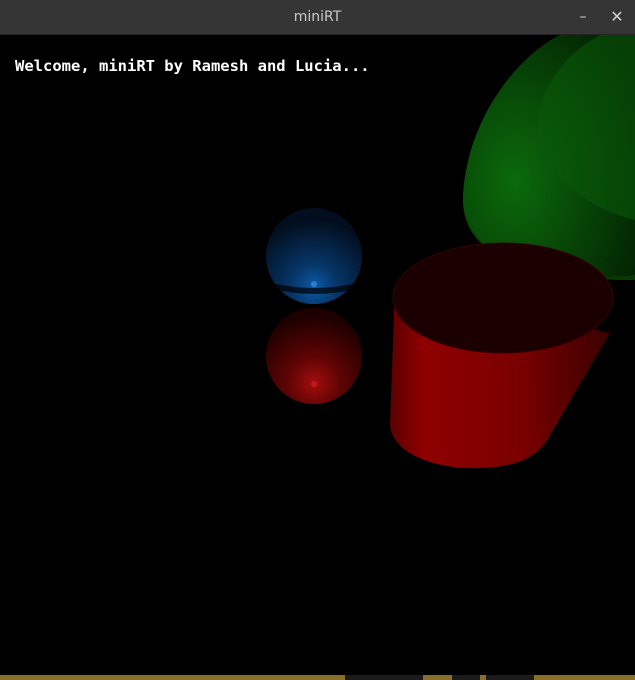 This screenshot has height=680, width=635. What do you see at coordinates (314, 256) in the screenshot?
I see `blue-sphere` at bounding box center [314, 256].